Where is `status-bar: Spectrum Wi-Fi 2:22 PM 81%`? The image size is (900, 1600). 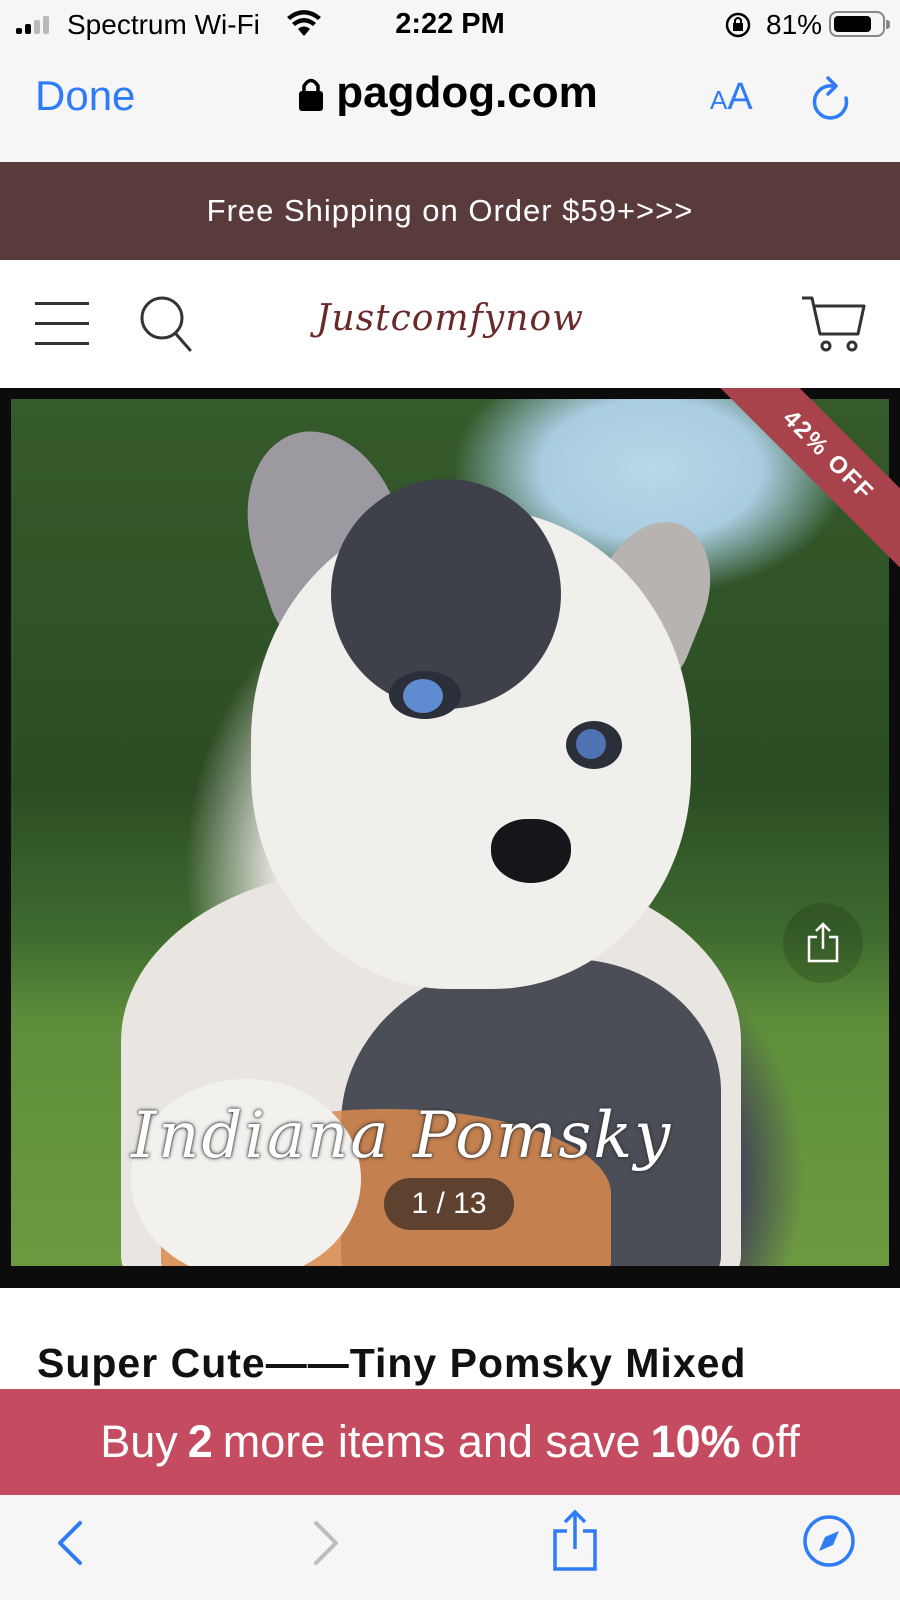
status-bar: Spectrum Wi-Fi 2:22 PM 81% is located at coordinates (450, 25).